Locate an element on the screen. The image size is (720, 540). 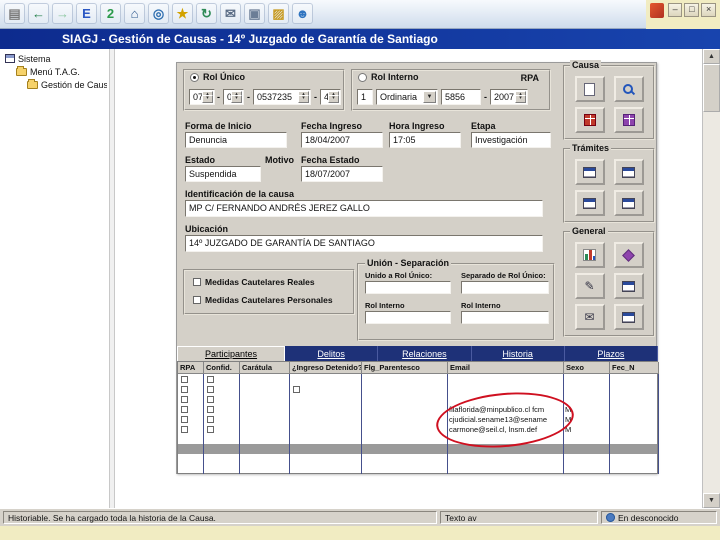
rol-interno-right-field is located at coordinates (505, 317).